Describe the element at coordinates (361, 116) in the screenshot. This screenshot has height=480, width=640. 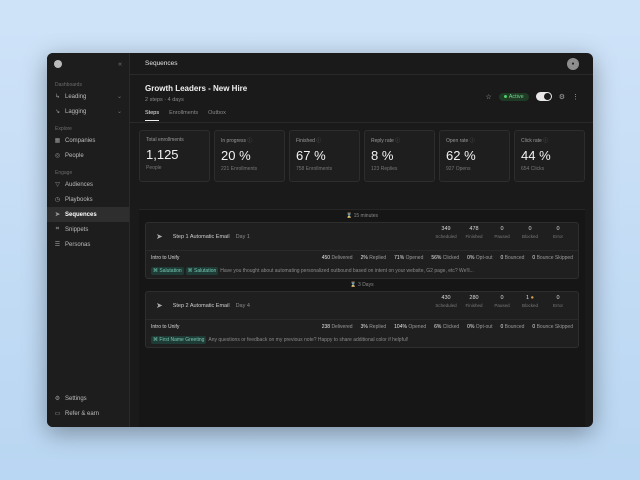
I see `tabs: Steps Enrollments Outbox` at that location.